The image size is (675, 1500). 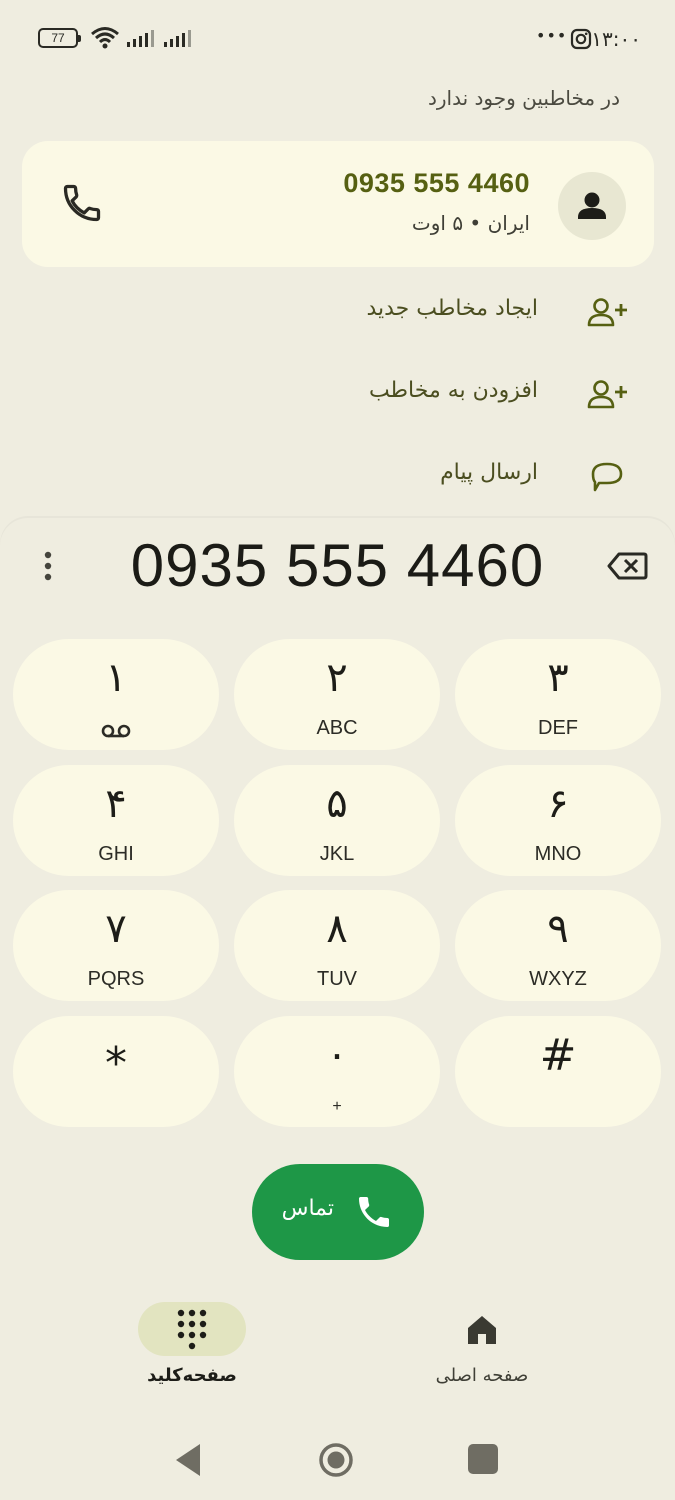 What do you see at coordinates (558, 728) in the screenshot?
I see `key-letters: DEF` at bounding box center [558, 728].